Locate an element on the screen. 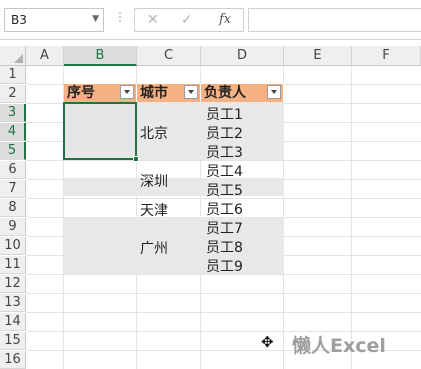 The width and height of the screenshot is (421, 369). row-header-13: 13 is located at coordinates (13, 303).